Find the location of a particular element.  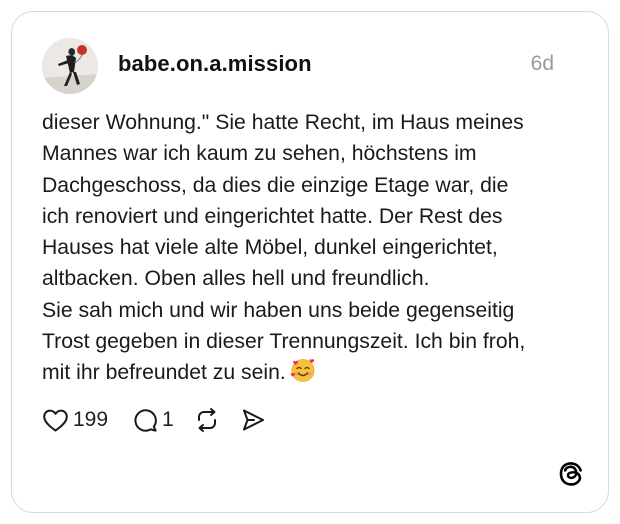

like-count: 199 is located at coordinates (91, 419).